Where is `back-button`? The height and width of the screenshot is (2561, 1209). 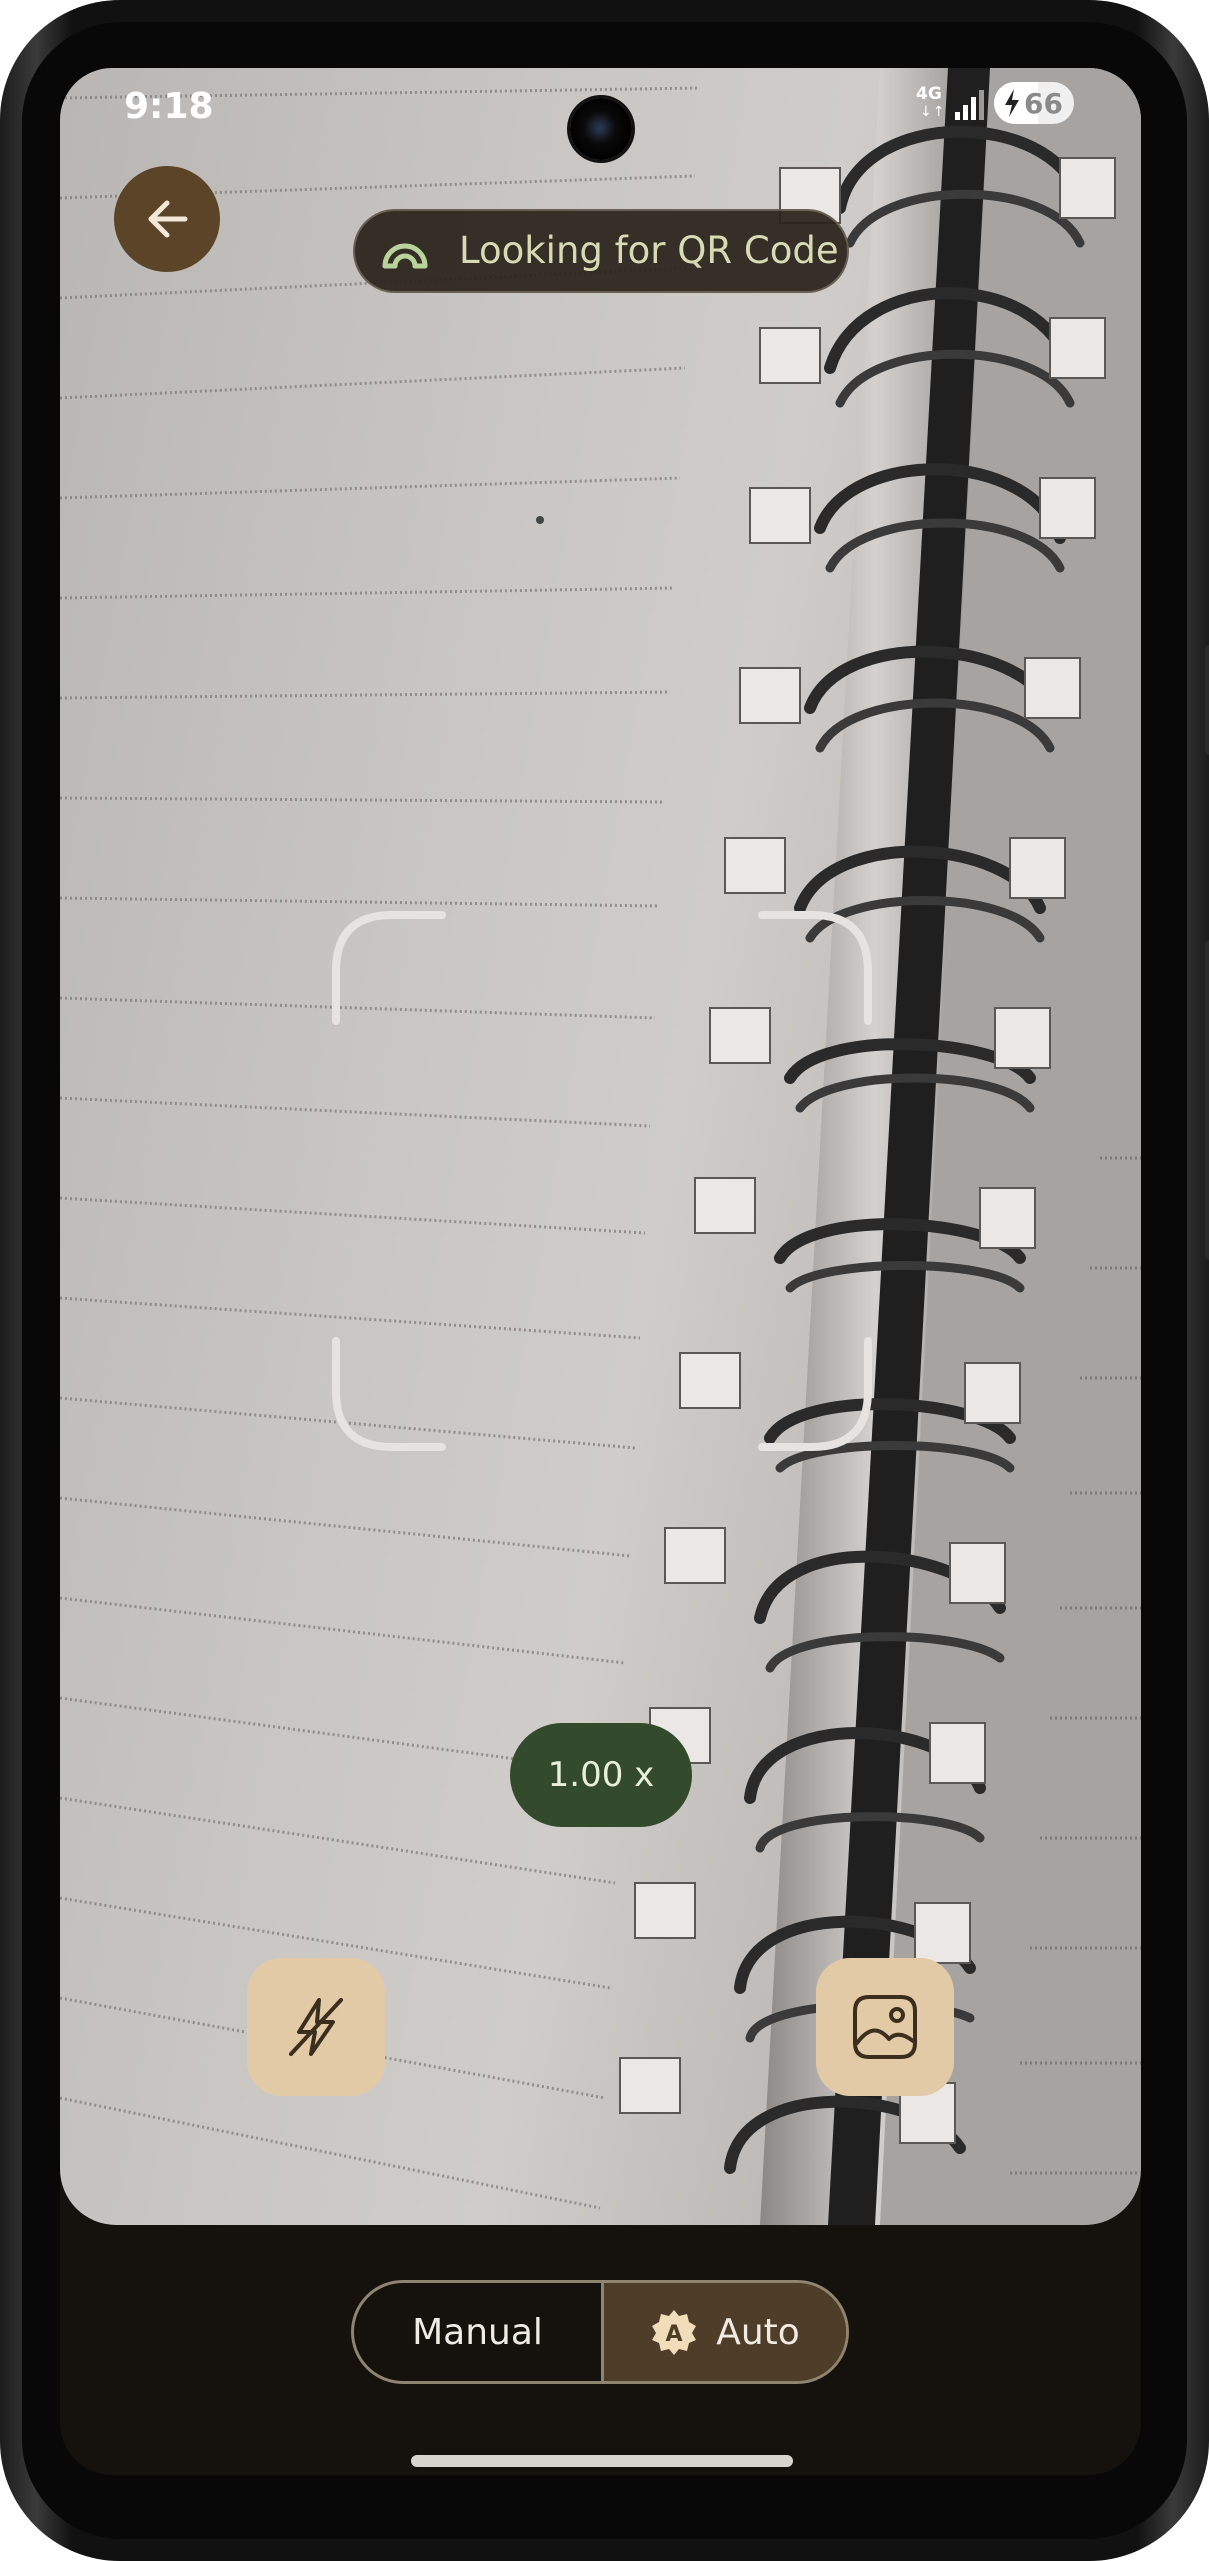
back-button is located at coordinates (167, 219).